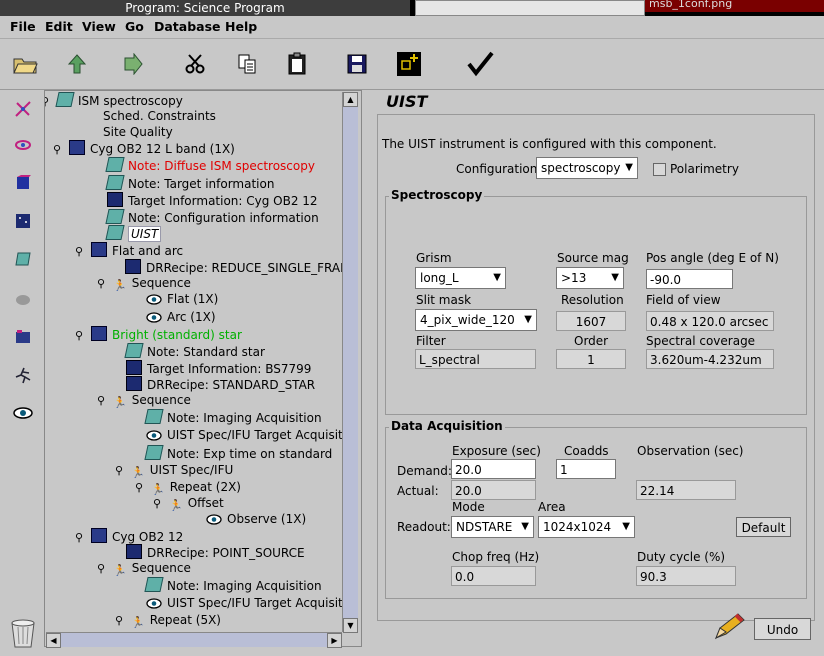  What do you see at coordinates (350, 625) in the screenshot?
I see `scroll-down-arrow-icon: ▼` at bounding box center [350, 625].